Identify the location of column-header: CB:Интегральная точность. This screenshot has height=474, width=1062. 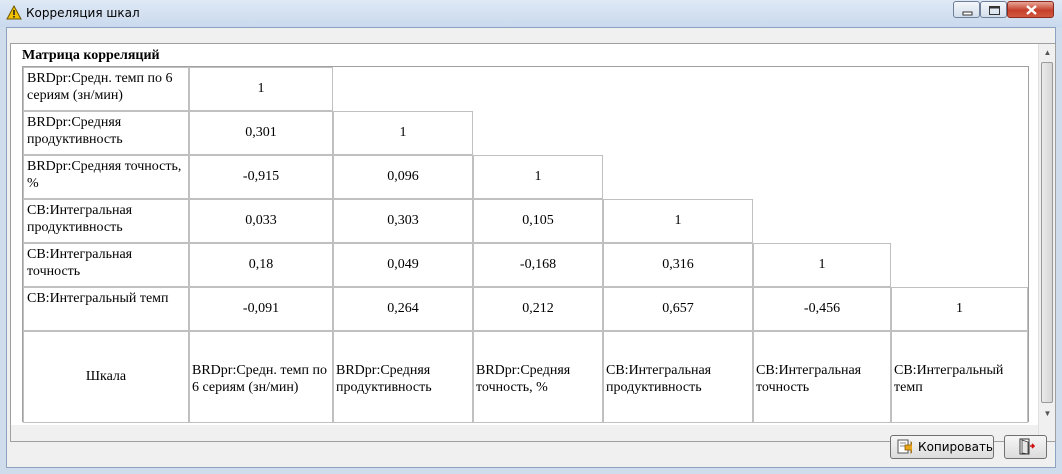
(822, 377).